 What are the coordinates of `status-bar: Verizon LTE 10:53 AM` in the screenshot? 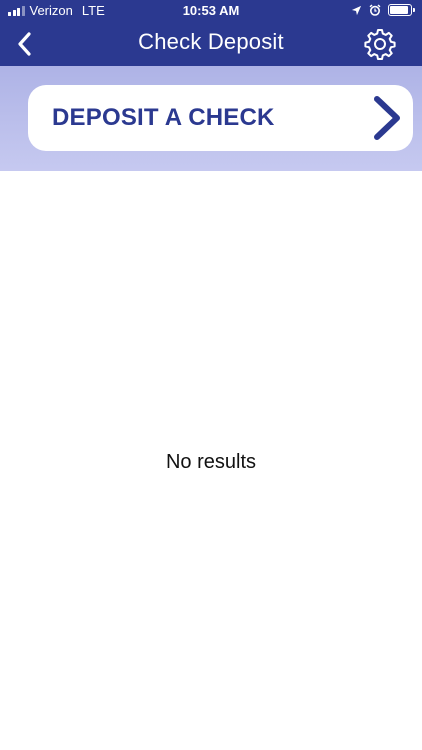 It's located at (211, 11).